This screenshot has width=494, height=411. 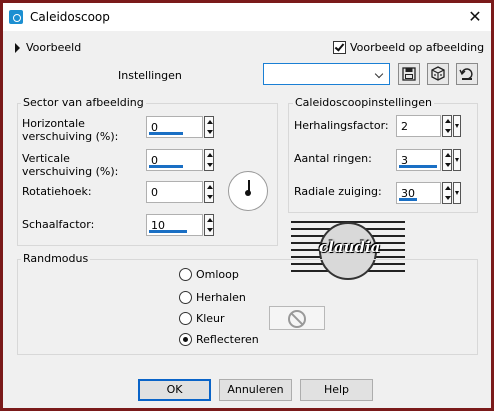 I want to click on randomize-button, so click(x=438, y=74).